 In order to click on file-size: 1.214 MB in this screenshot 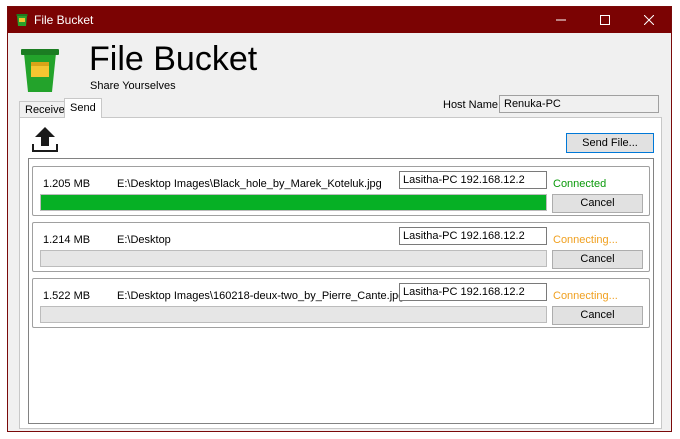, I will do `click(67, 240)`.